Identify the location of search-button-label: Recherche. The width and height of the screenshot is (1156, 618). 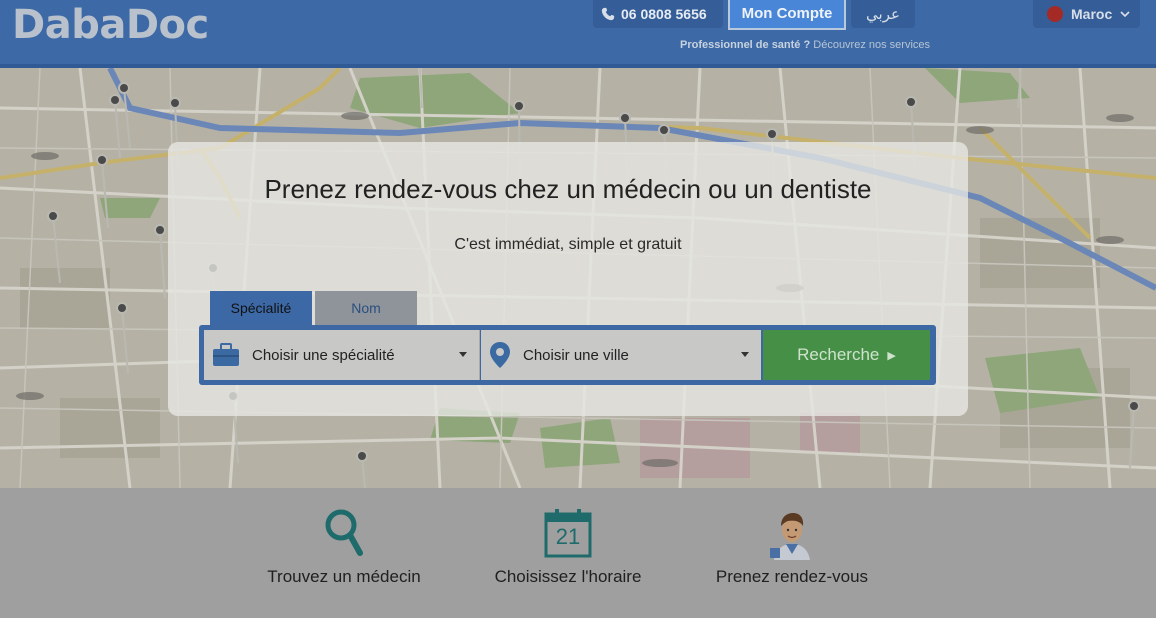
(838, 354).